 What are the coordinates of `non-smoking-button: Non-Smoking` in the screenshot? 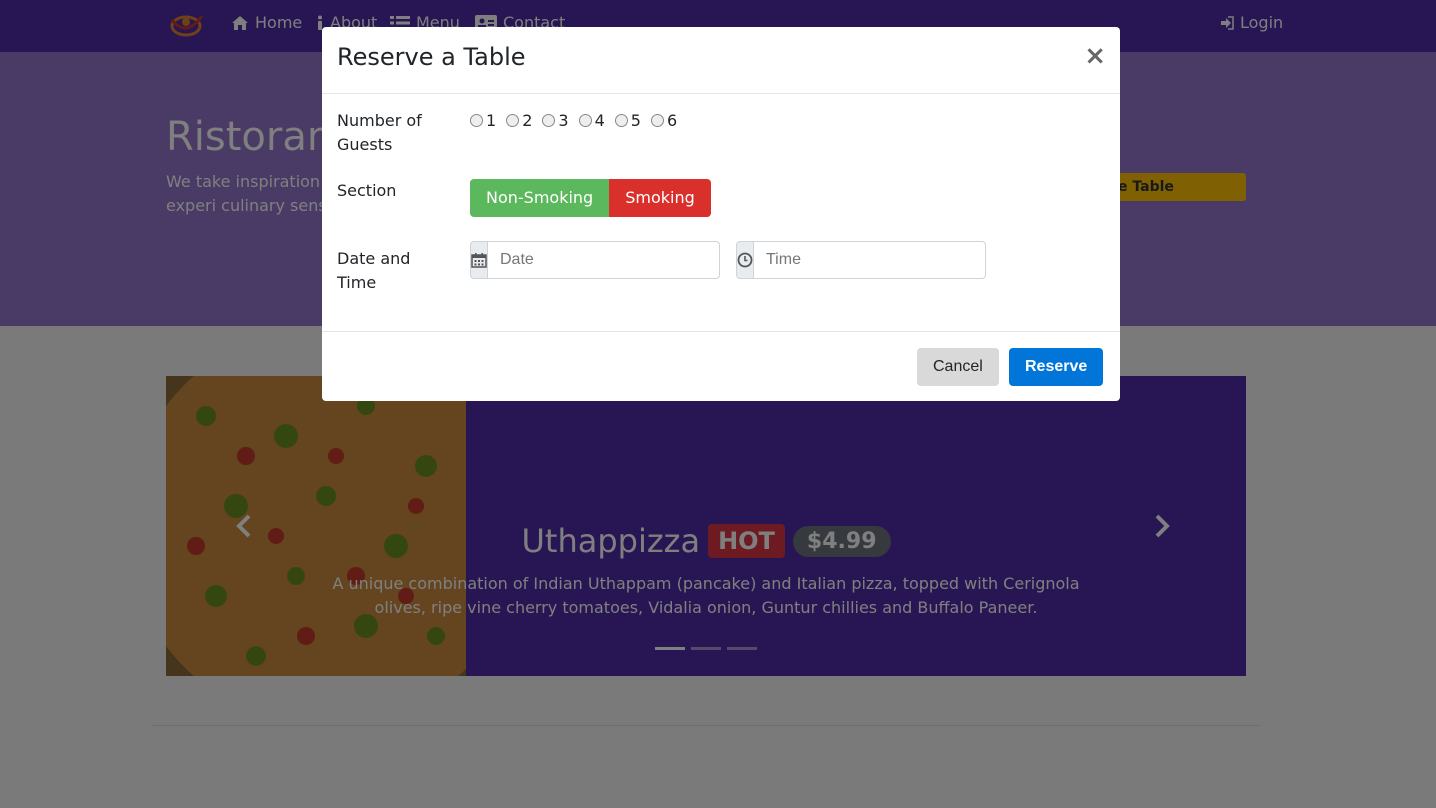 It's located at (540, 198).